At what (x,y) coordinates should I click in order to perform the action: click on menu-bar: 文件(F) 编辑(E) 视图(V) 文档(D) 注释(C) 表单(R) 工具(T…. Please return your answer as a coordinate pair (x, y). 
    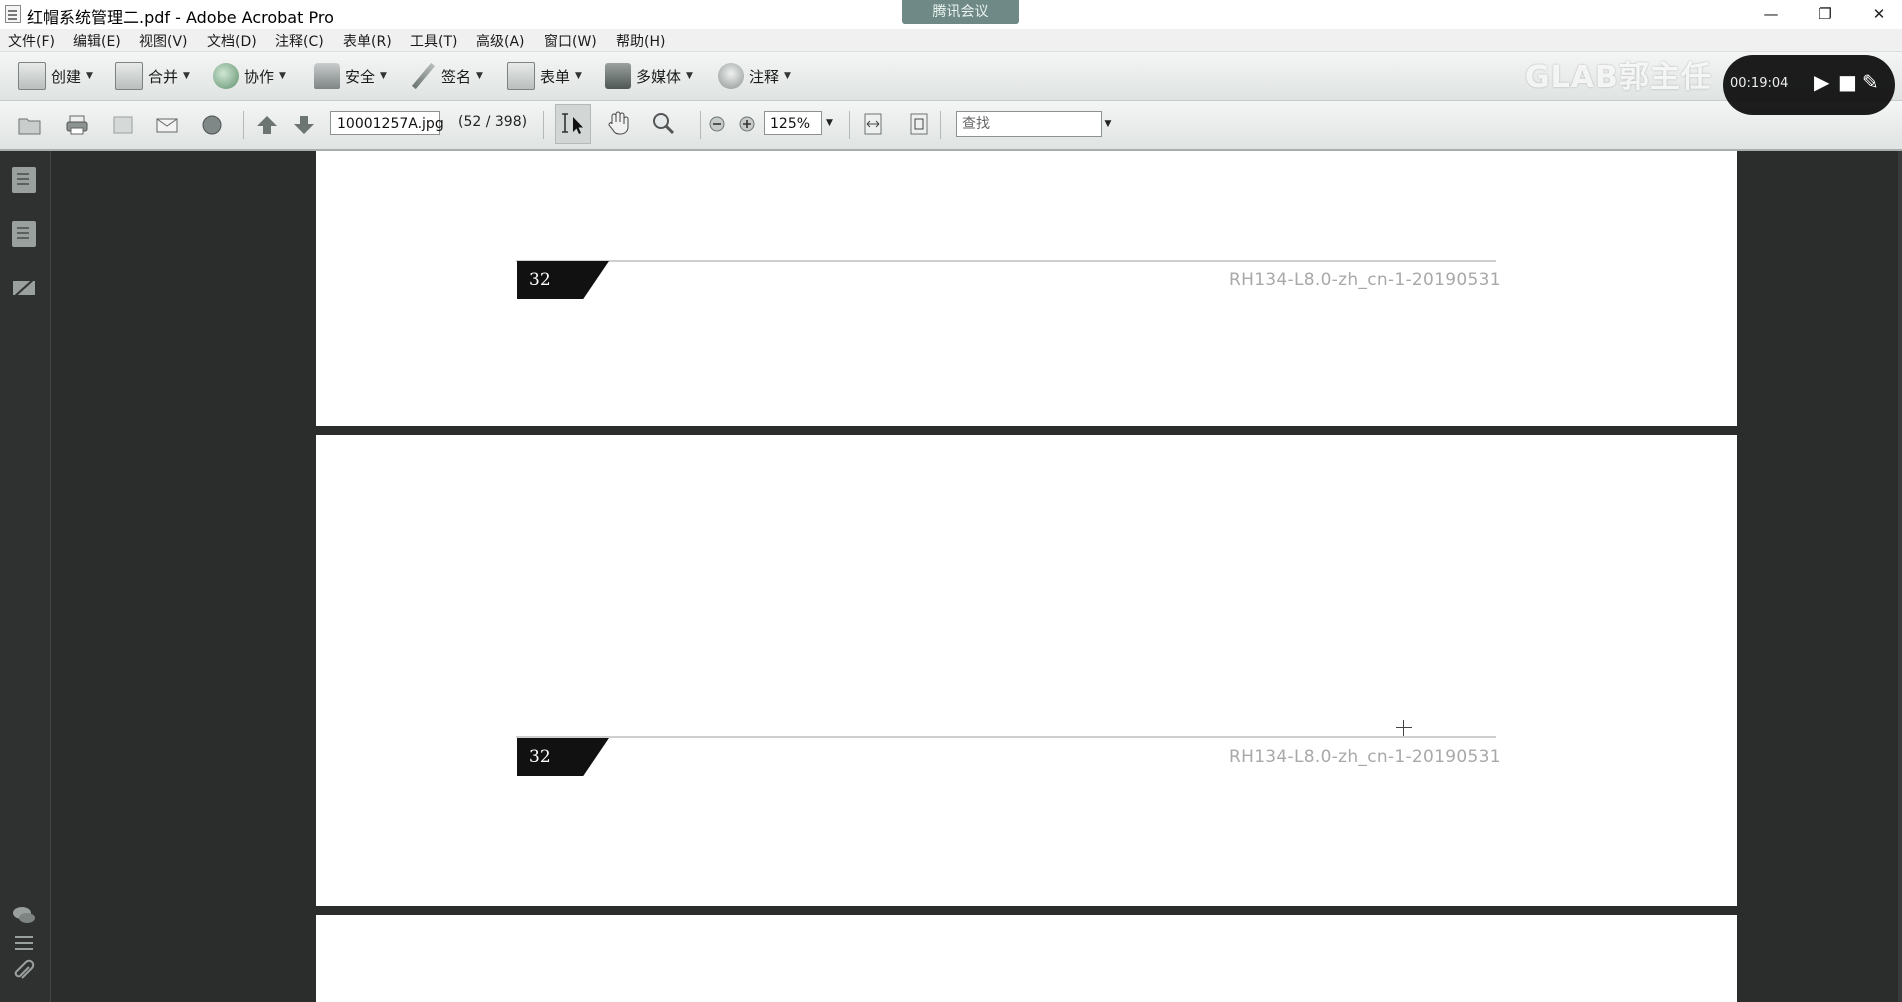
    Looking at the image, I should click on (951, 40).